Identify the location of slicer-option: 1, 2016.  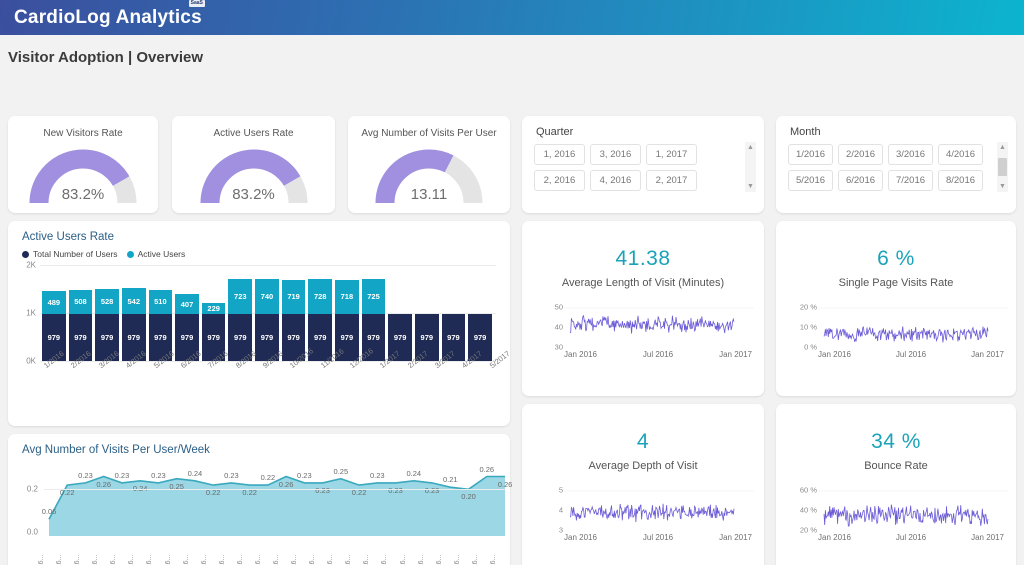
(559, 154).